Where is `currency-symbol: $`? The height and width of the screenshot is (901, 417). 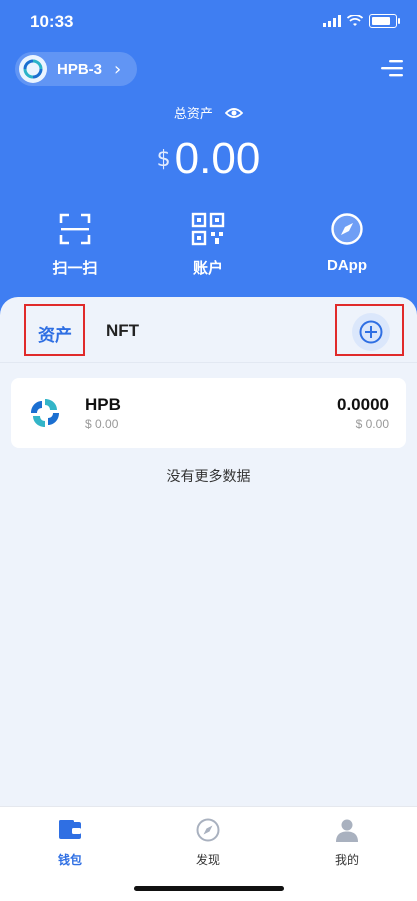
currency-symbol: $ is located at coordinates (163, 159).